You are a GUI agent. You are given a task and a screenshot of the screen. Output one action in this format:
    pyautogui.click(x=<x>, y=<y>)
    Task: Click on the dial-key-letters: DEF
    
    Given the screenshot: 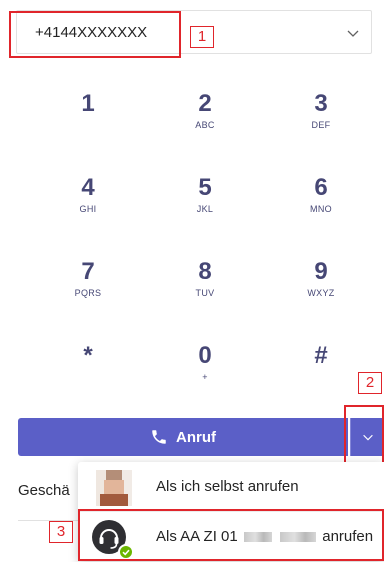 What is the action you would take?
    pyautogui.click(x=321, y=125)
    